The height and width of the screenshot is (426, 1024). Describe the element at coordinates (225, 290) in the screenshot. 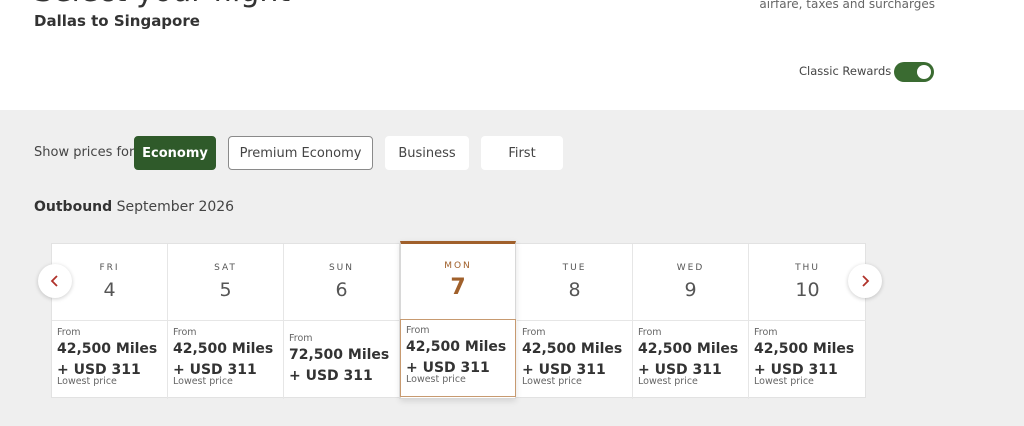

I see `day-number: 5` at that location.